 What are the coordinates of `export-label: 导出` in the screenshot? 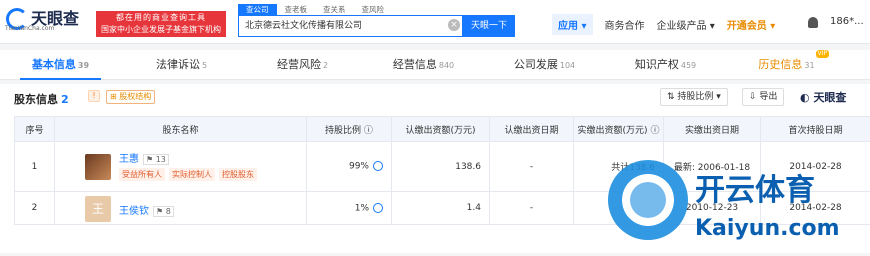 It's located at (768, 97).